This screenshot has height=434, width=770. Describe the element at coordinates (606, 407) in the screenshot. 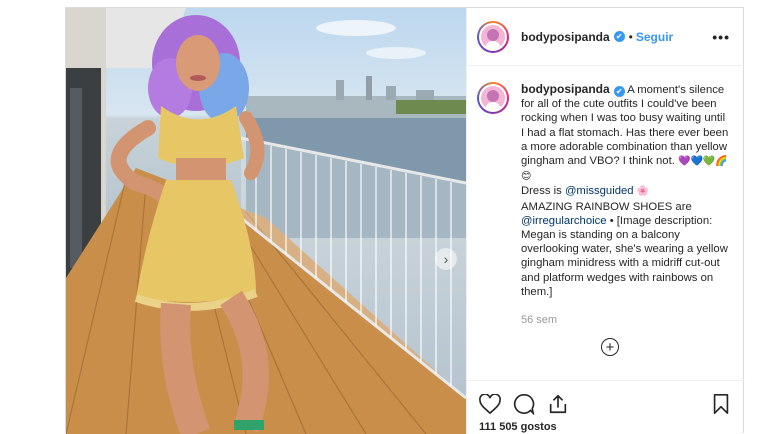

I see `action-bar: 111 505 gostos` at that location.